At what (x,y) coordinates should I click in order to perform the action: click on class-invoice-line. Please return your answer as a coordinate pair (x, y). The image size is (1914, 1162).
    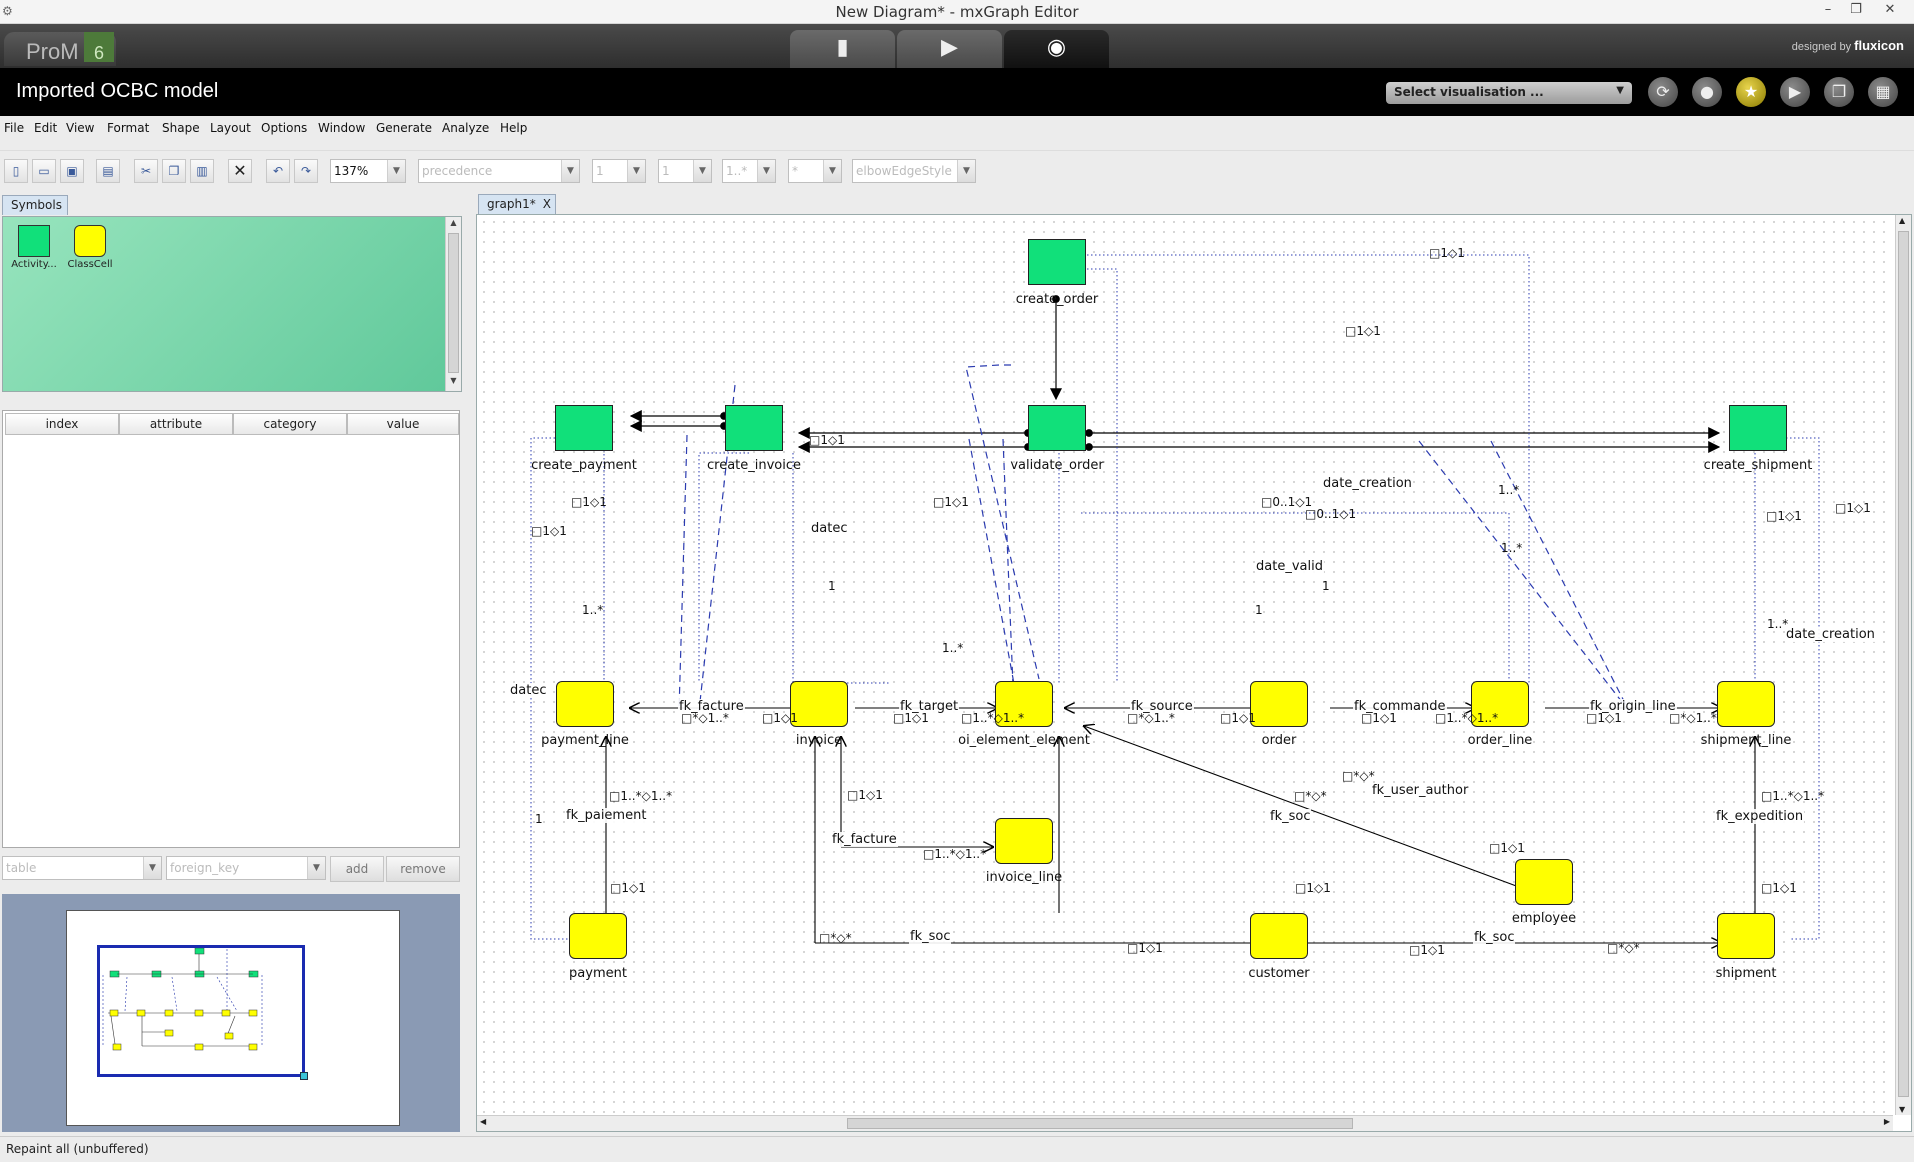
    Looking at the image, I should click on (1024, 841).